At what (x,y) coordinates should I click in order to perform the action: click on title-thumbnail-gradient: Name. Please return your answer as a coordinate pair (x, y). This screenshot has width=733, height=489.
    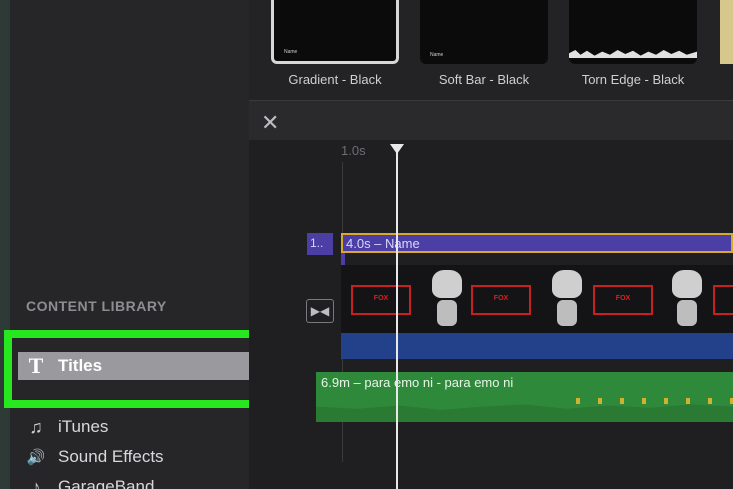
    Looking at the image, I should click on (335, 32).